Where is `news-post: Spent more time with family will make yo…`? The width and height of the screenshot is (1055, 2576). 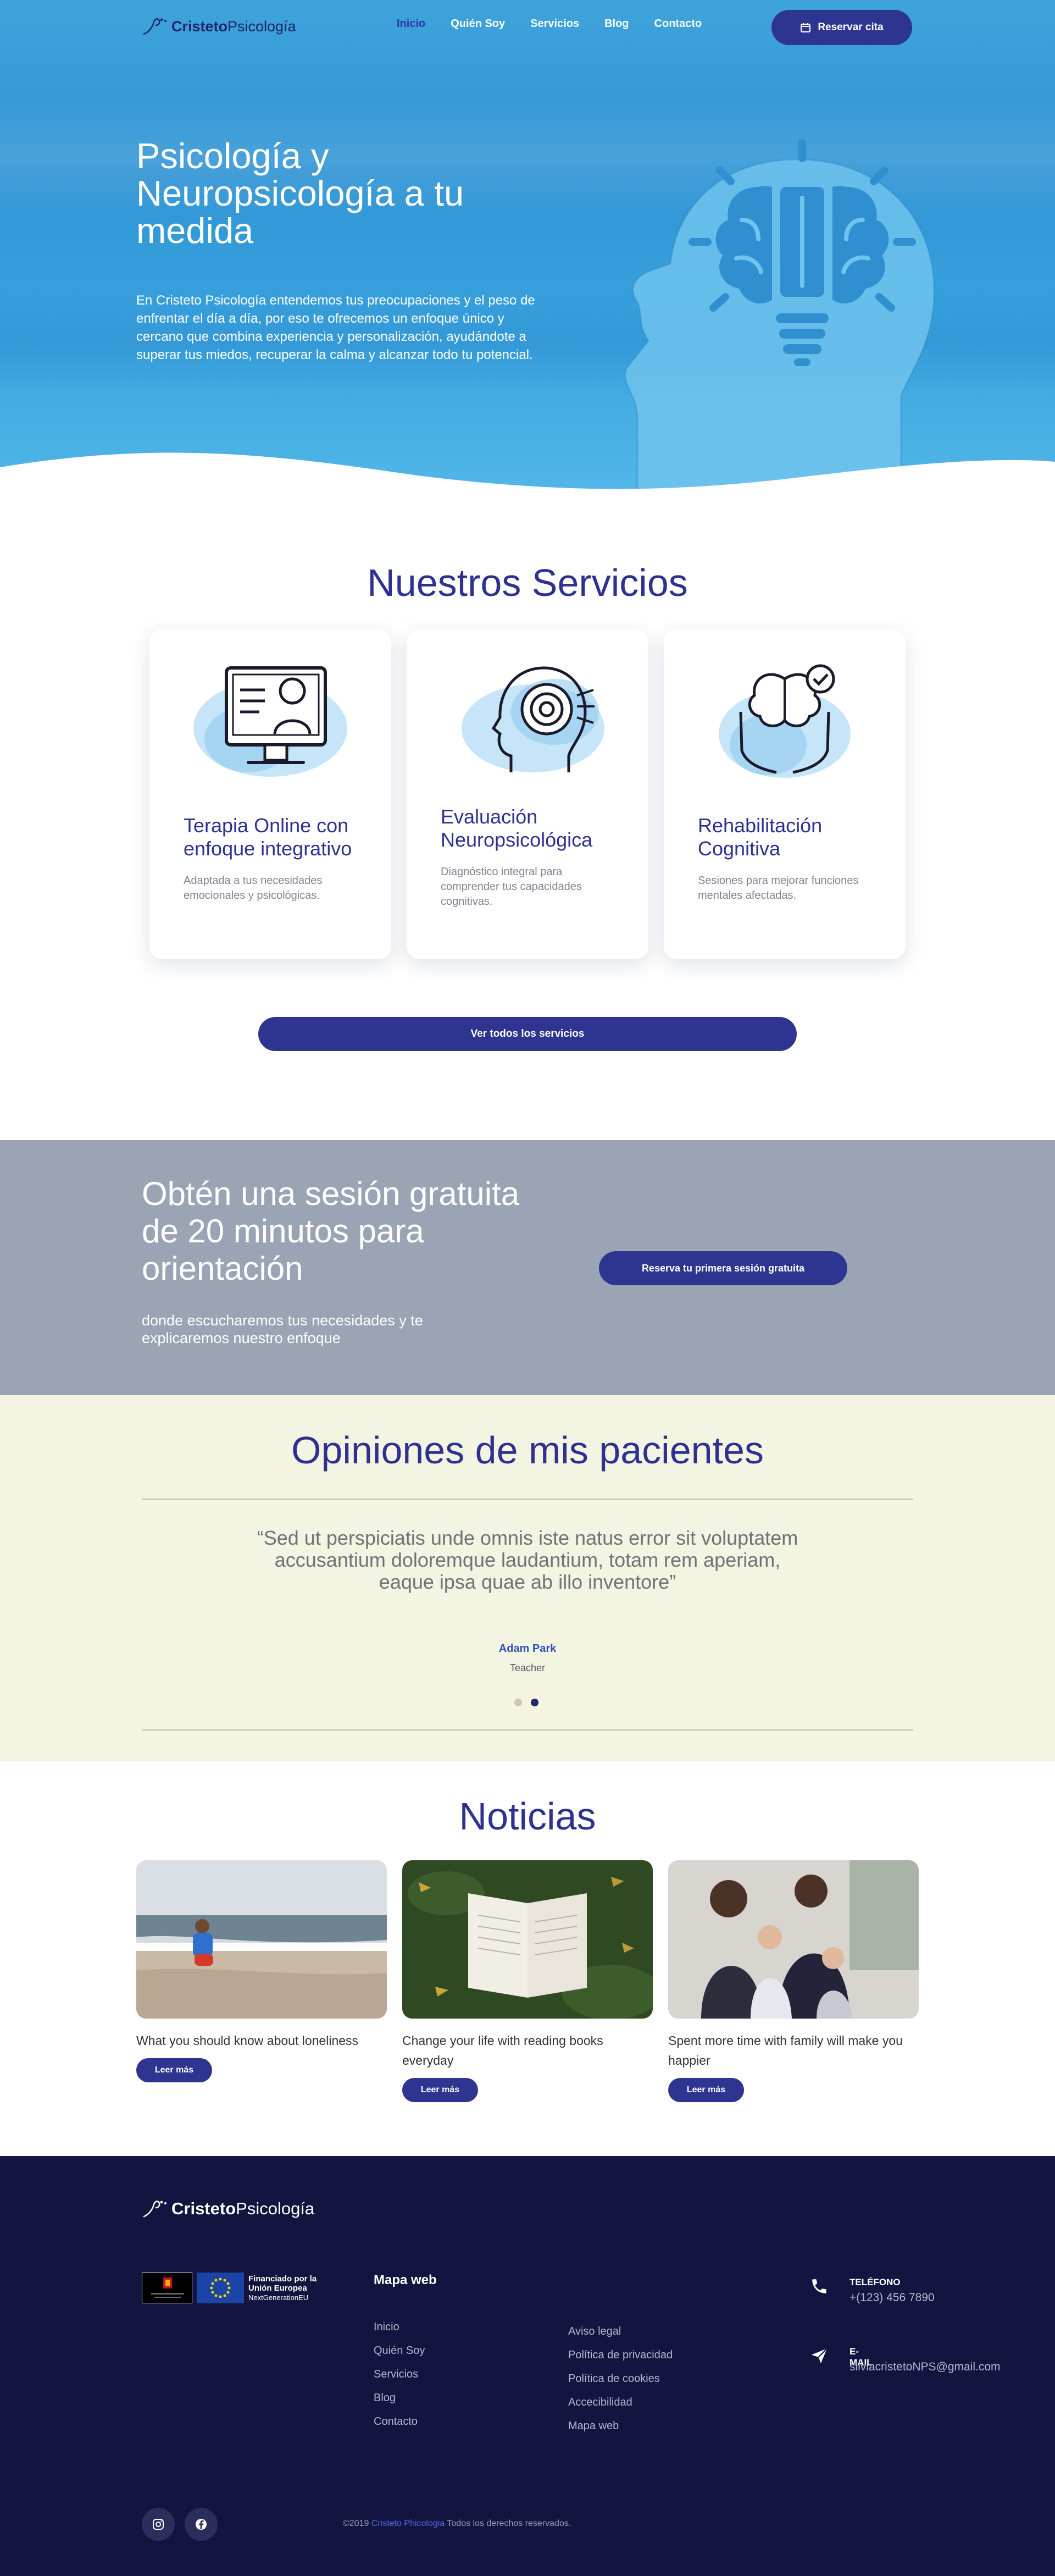
news-post: Spent more time with family will make yo… is located at coordinates (793, 1981).